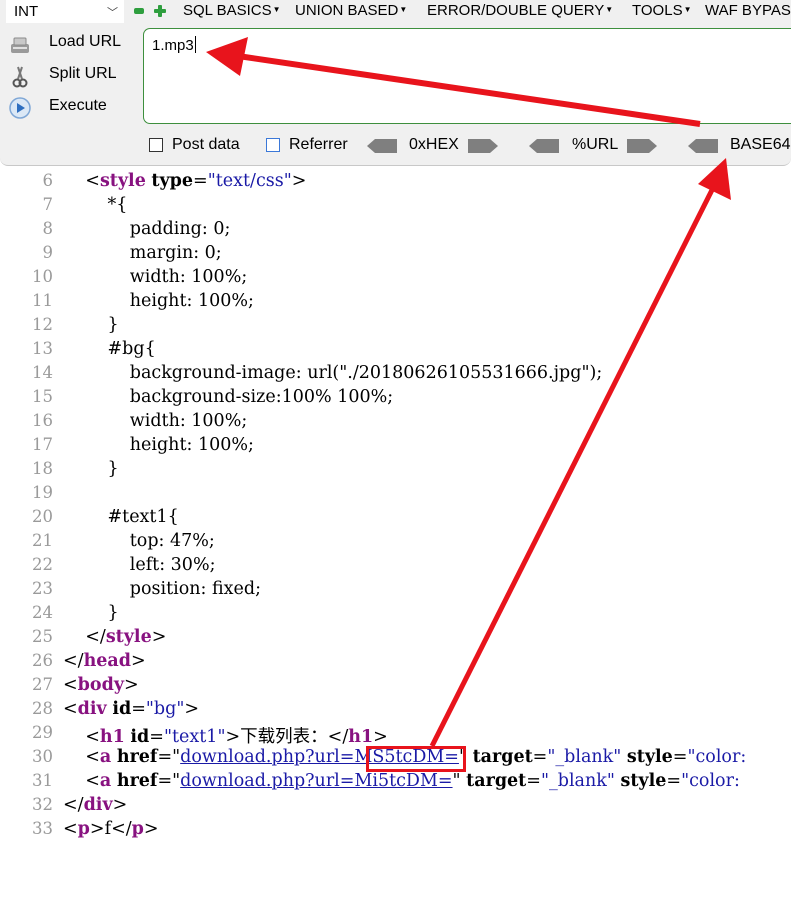 Image resolution: width=791 pixels, height=899 pixels. I want to click on line-number: 28, so click(42, 708).